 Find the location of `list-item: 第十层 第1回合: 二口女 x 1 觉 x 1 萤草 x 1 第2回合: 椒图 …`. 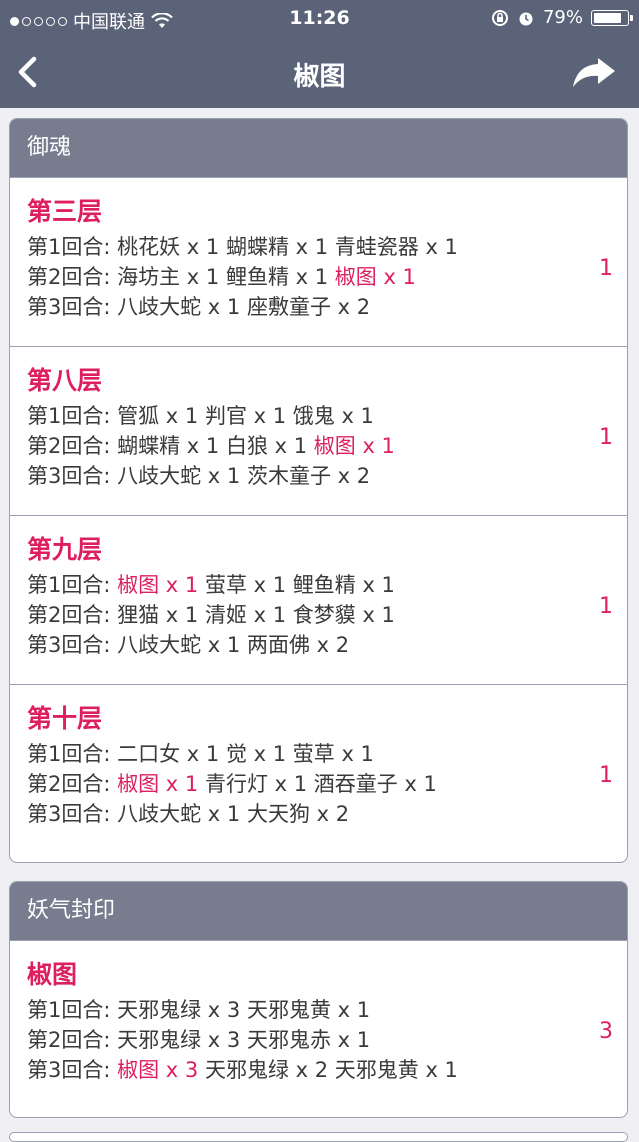

list-item: 第十层 第1回合: 二口女 x 1 觉 x 1 萤草 x 1 第2回合: 椒图 … is located at coordinates (318, 768).